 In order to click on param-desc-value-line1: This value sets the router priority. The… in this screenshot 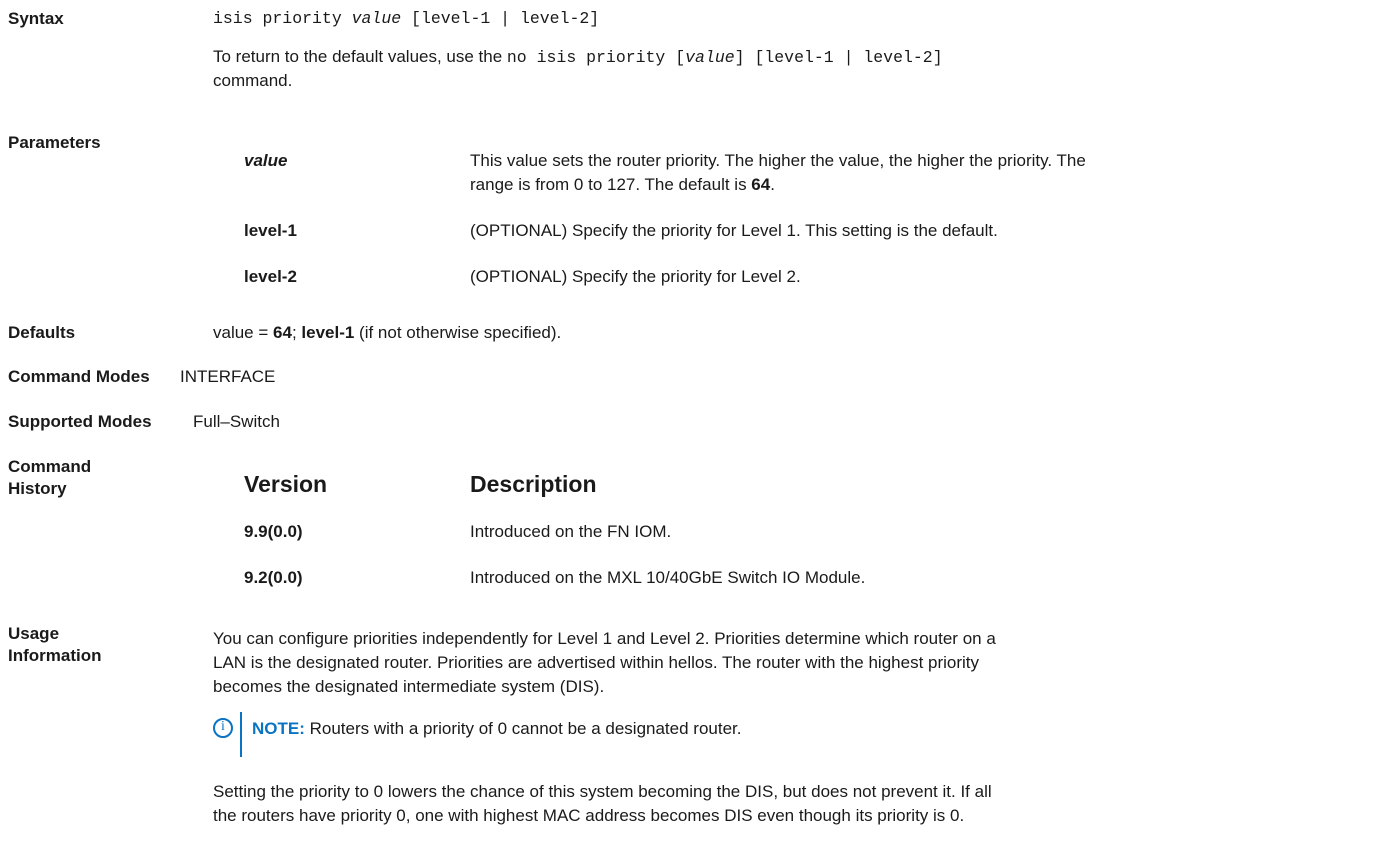, I will do `click(778, 160)`.